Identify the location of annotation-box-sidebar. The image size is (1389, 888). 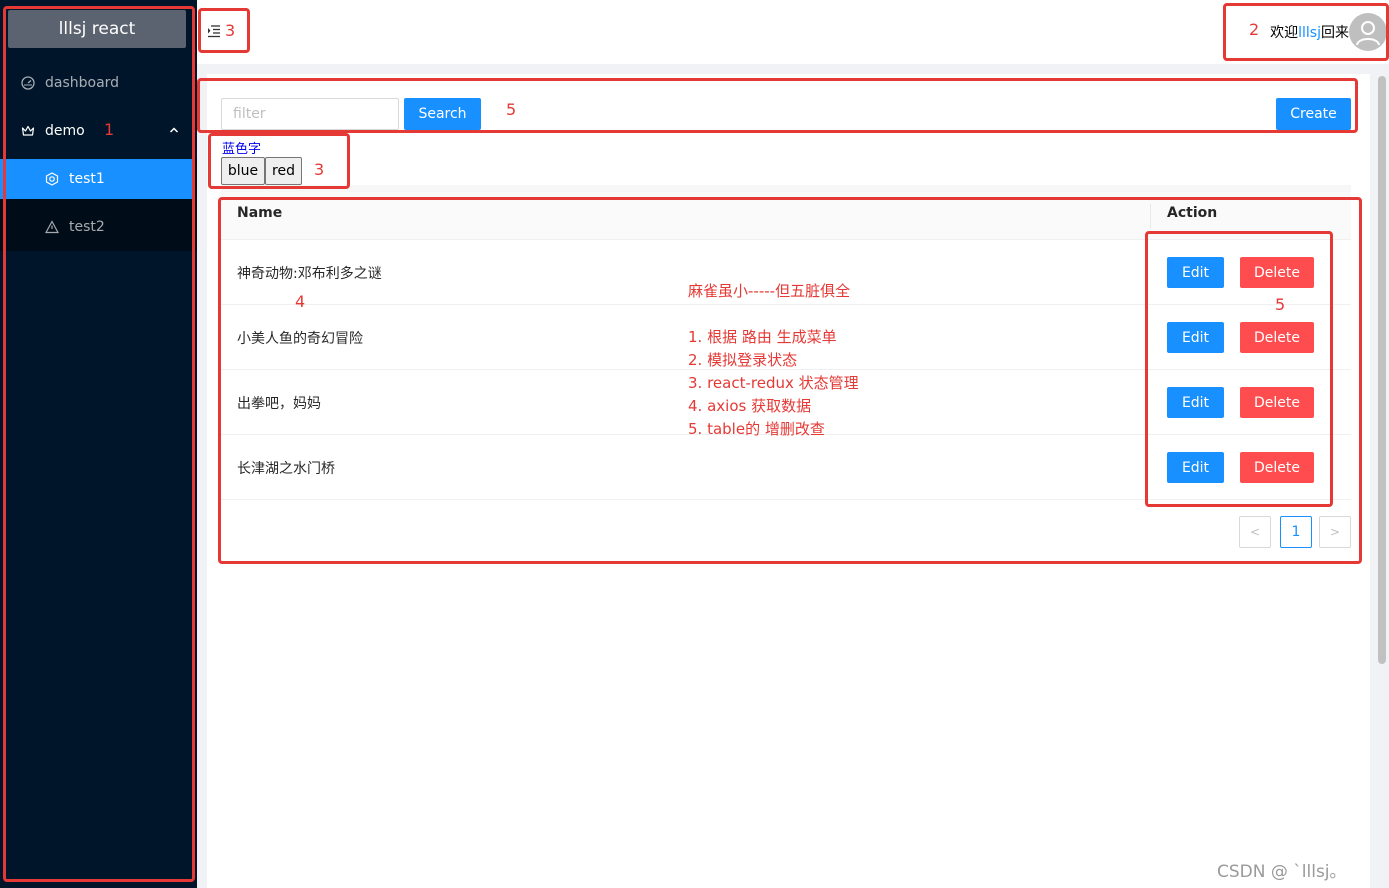
(99, 444).